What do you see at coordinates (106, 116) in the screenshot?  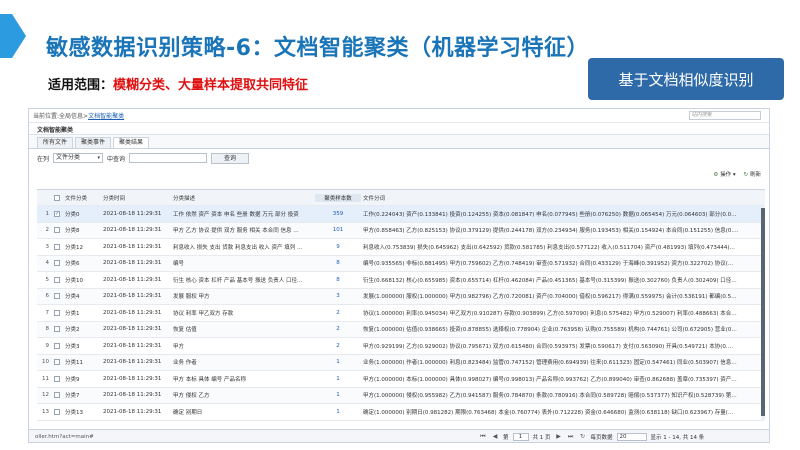 I see `breadcrumb-link: 文档智能聚类` at bounding box center [106, 116].